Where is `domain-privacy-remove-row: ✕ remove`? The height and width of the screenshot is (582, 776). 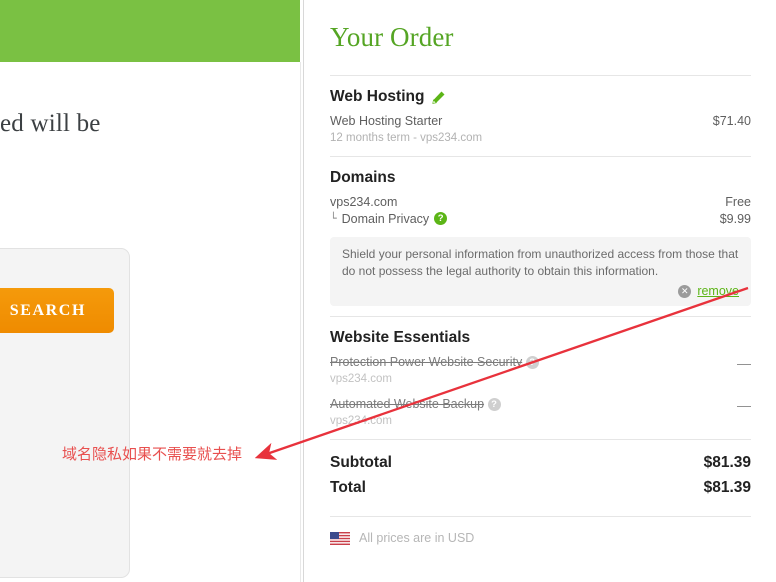 domain-privacy-remove-row: ✕ remove is located at coordinates (540, 291).